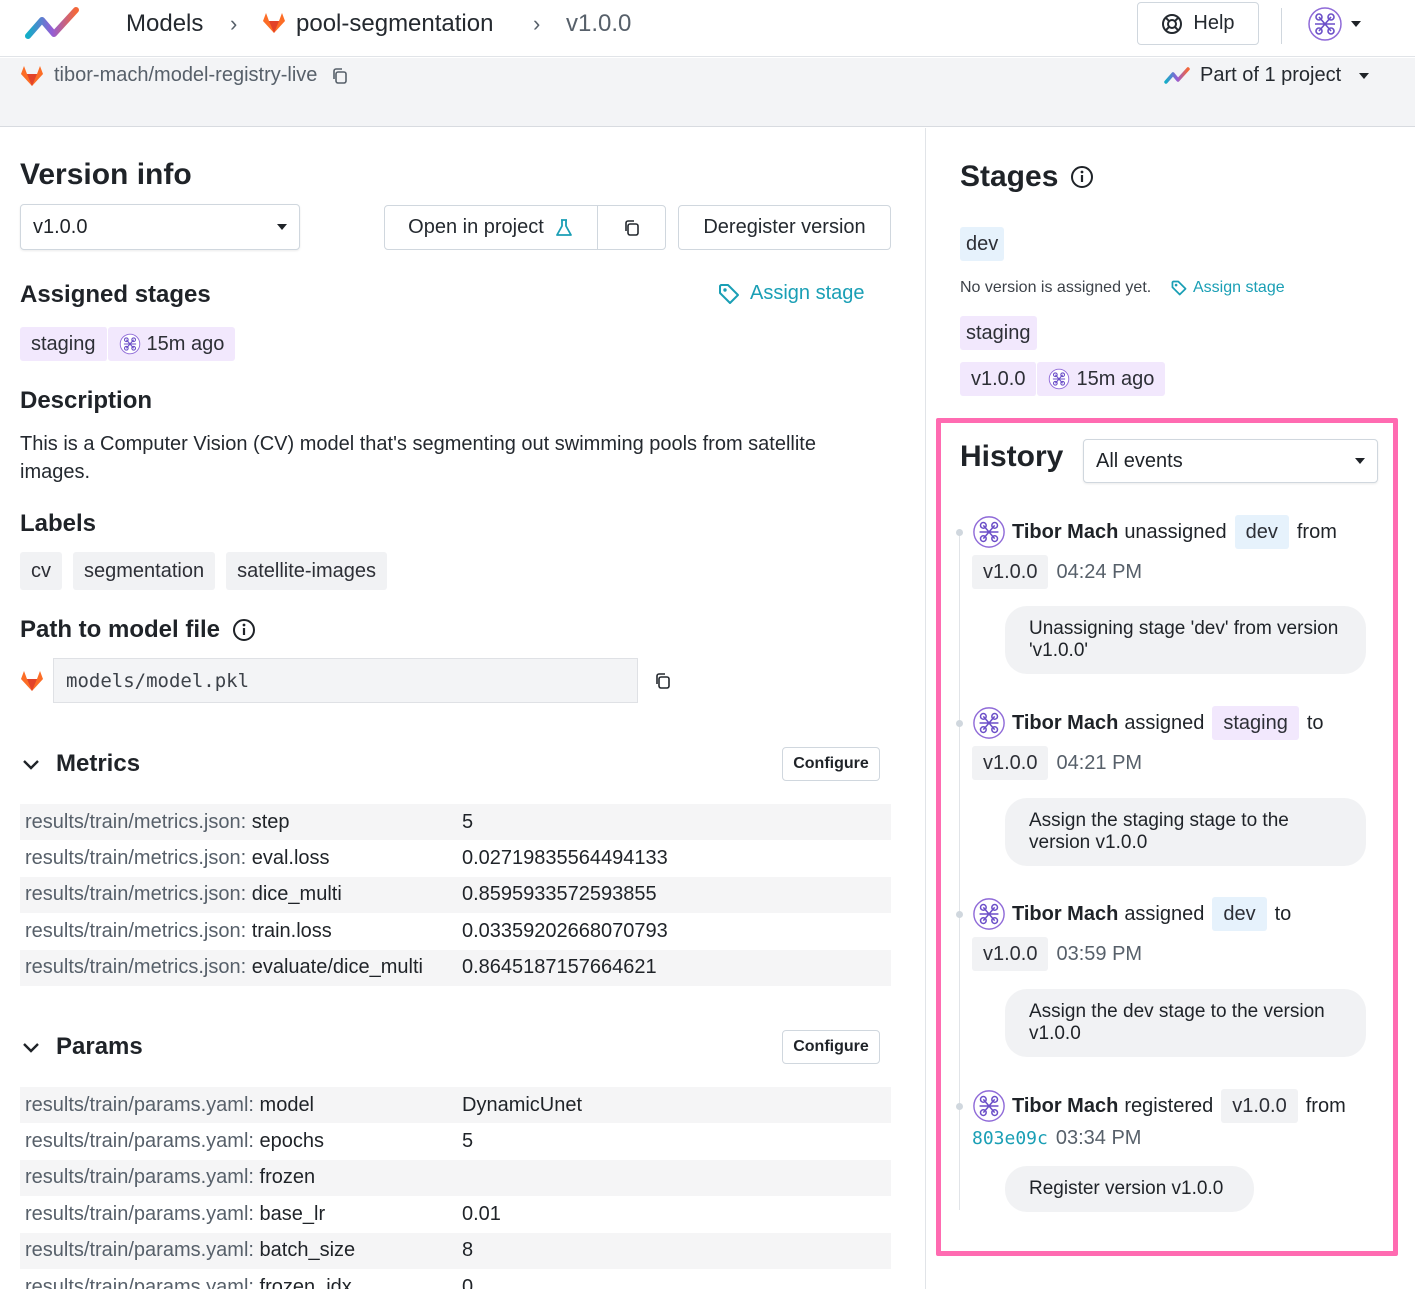 This screenshot has height=1289, width=1415. Describe the element at coordinates (631, 227) in the screenshot. I see `copy-version-button` at that location.